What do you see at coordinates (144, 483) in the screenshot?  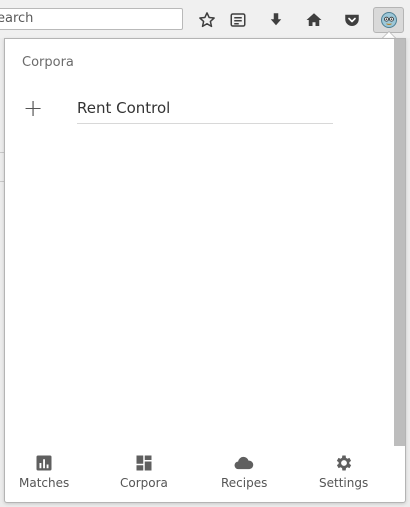 I see `tab-label: Corpora` at bounding box center [144, 483].